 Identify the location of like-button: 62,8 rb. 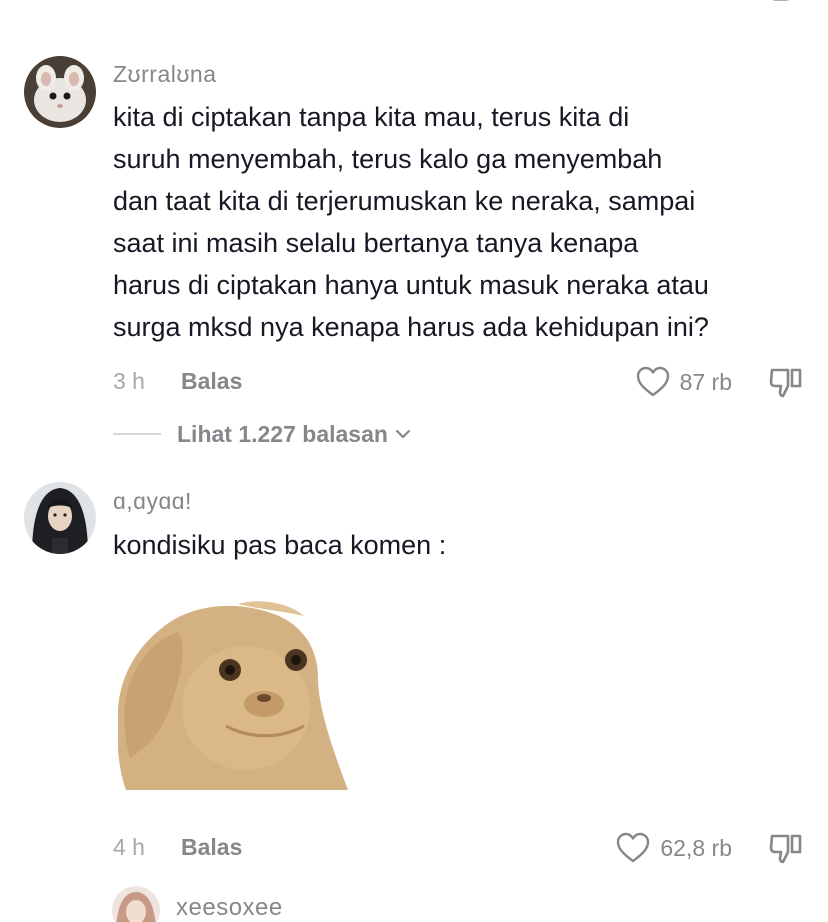
(674, 848).